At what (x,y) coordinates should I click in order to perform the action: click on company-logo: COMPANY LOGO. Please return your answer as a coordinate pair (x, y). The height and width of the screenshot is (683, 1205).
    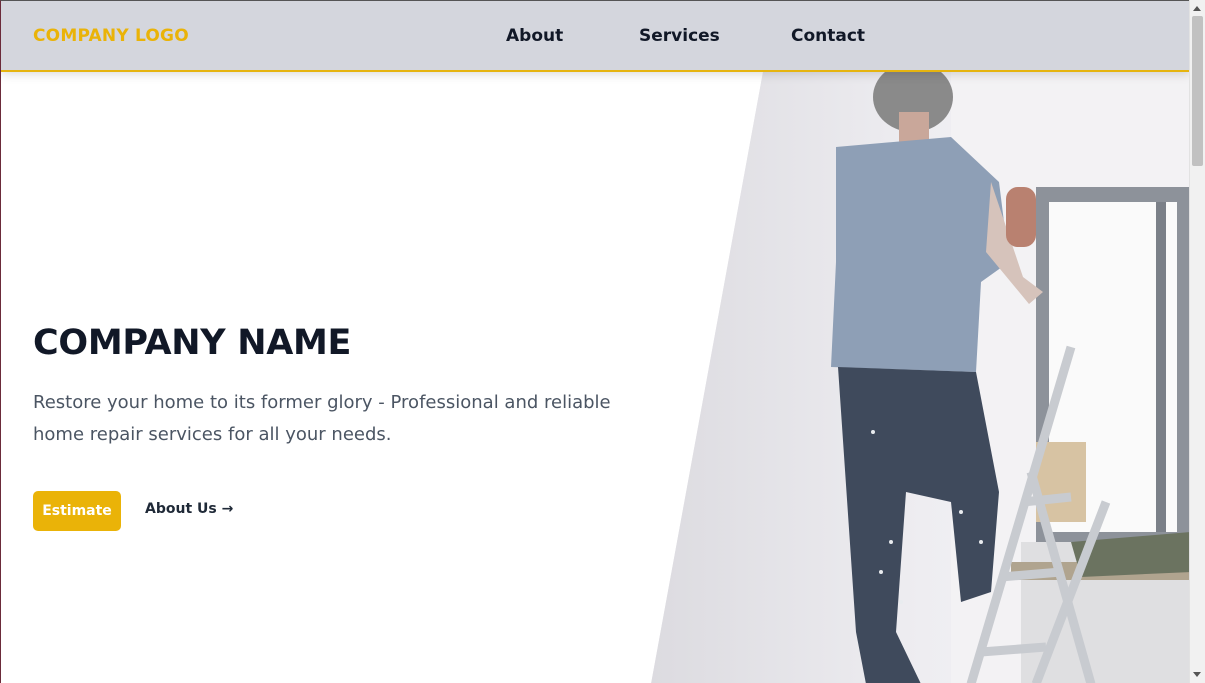
    Looking at the image, I should click on (111, 36).